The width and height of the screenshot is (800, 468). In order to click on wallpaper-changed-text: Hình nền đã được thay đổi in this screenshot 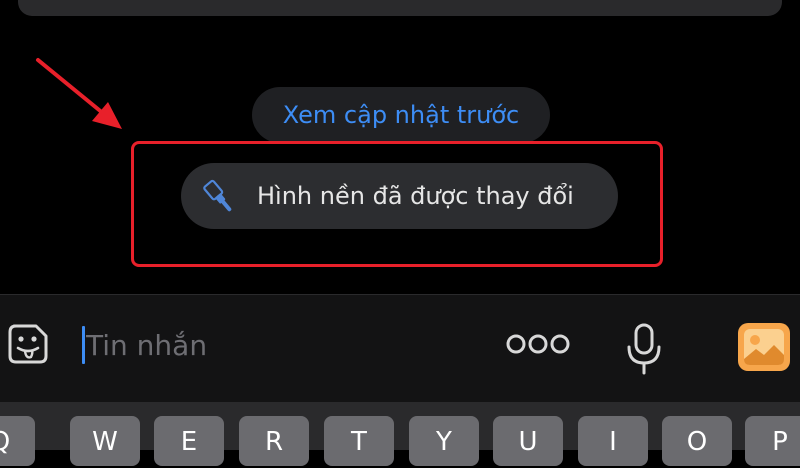, I will do `click(415, 196)`.